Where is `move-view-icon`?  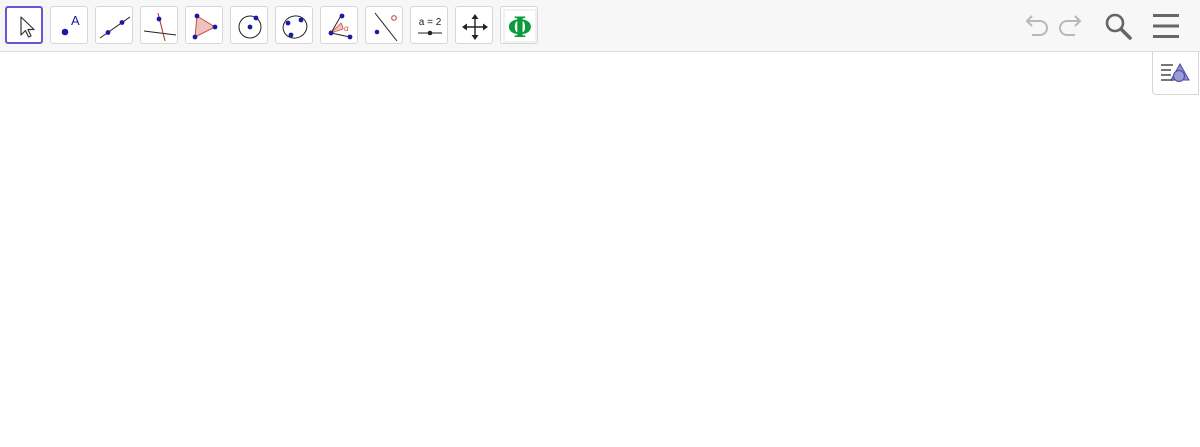
move-view-icon is located at coordinates (475, 27).